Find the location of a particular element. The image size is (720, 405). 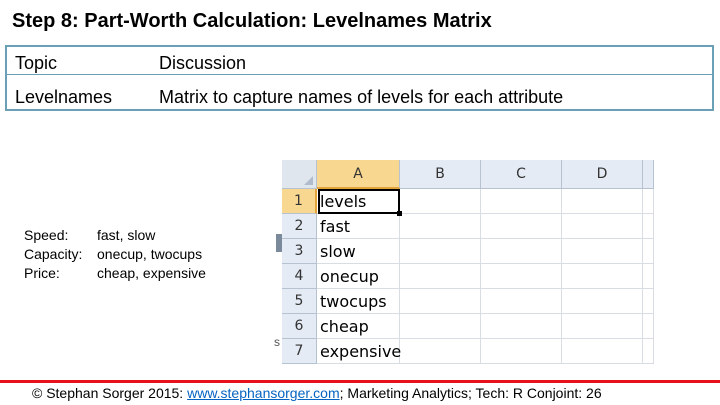

footer-link: www.stephansorger.com is located at coordinates (263, 393).